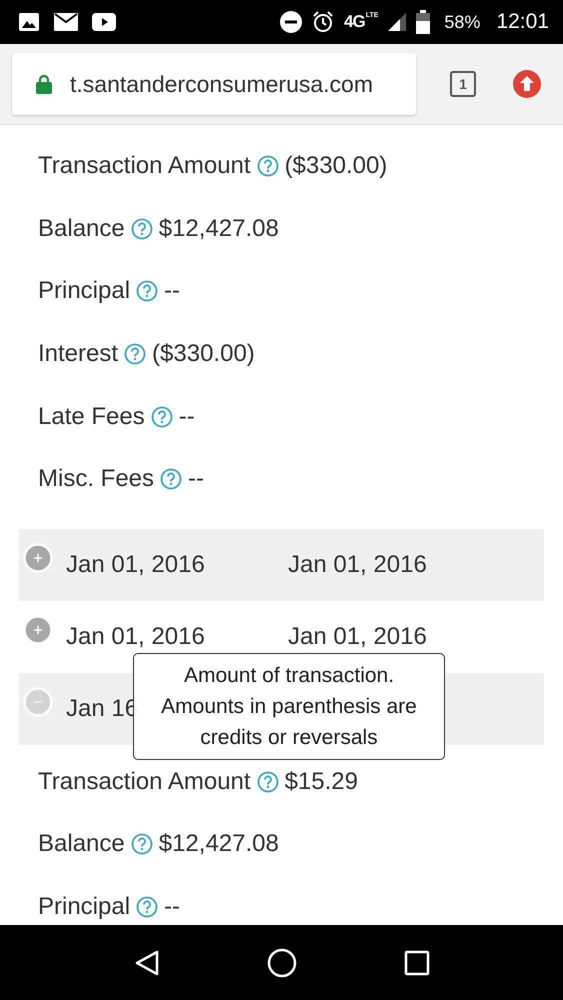 The width and height of the screenshot is (563, 1000). Describe the element at coordinates (78, 354) in the screenshot. I see `field-label: Interest` at that location.